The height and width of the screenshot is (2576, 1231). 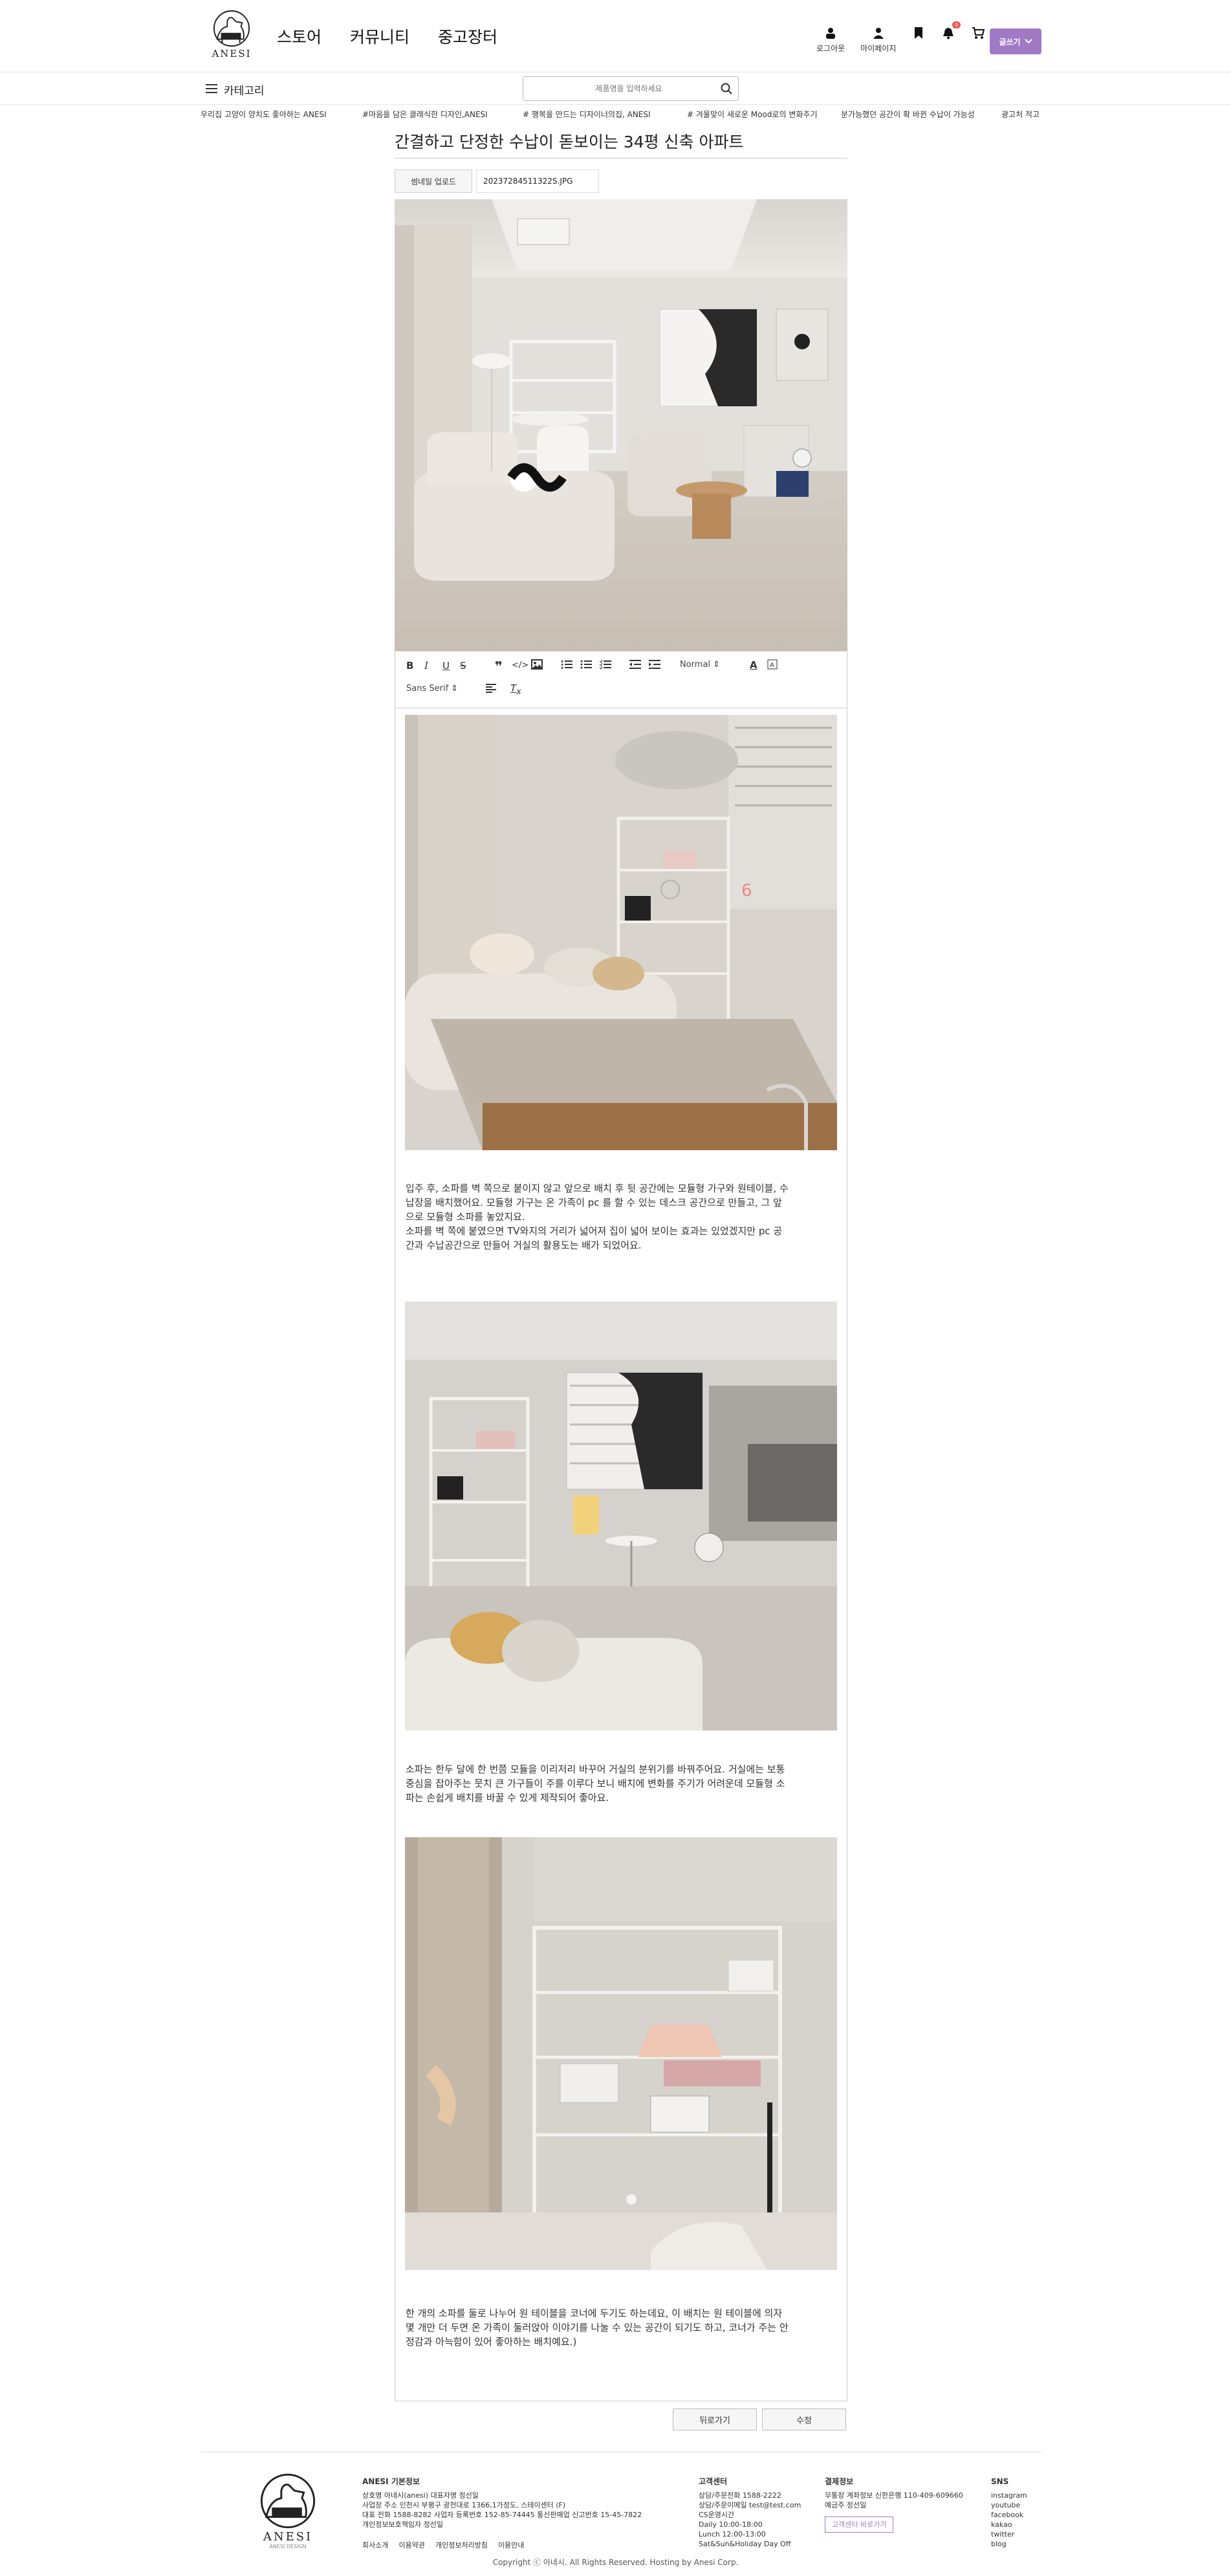 What do you see at coordinates (830, 49) in the screenshot?
I see `logout-label: 로그아웃` at bounding box center [830, 49].